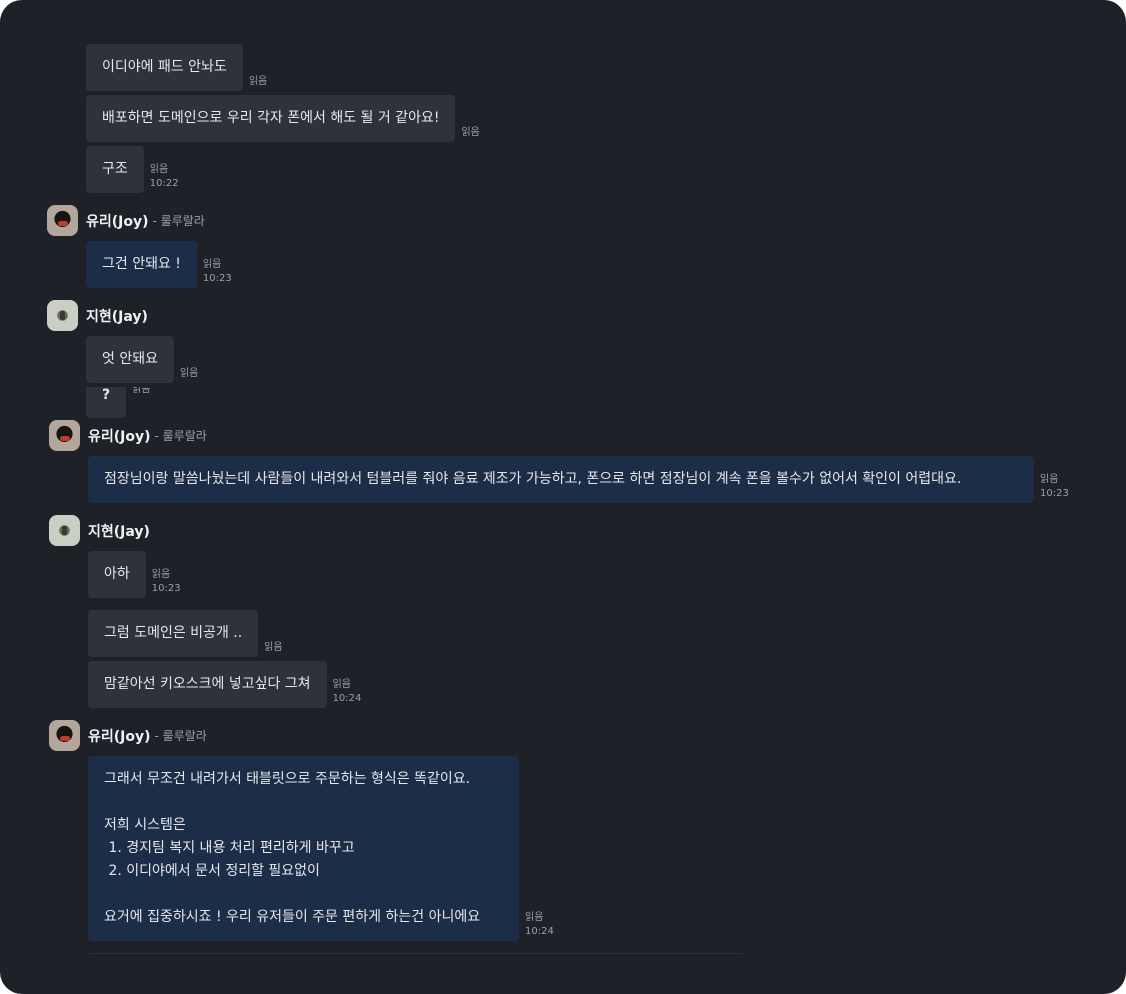  I want to click on message-bubble: ?, so click(106, 402).